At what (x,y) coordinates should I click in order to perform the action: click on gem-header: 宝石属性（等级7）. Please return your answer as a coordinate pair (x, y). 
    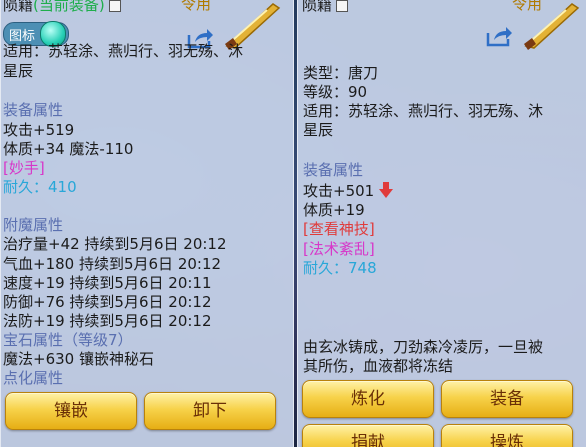
    Looking at the image, I should click on (68, 340).